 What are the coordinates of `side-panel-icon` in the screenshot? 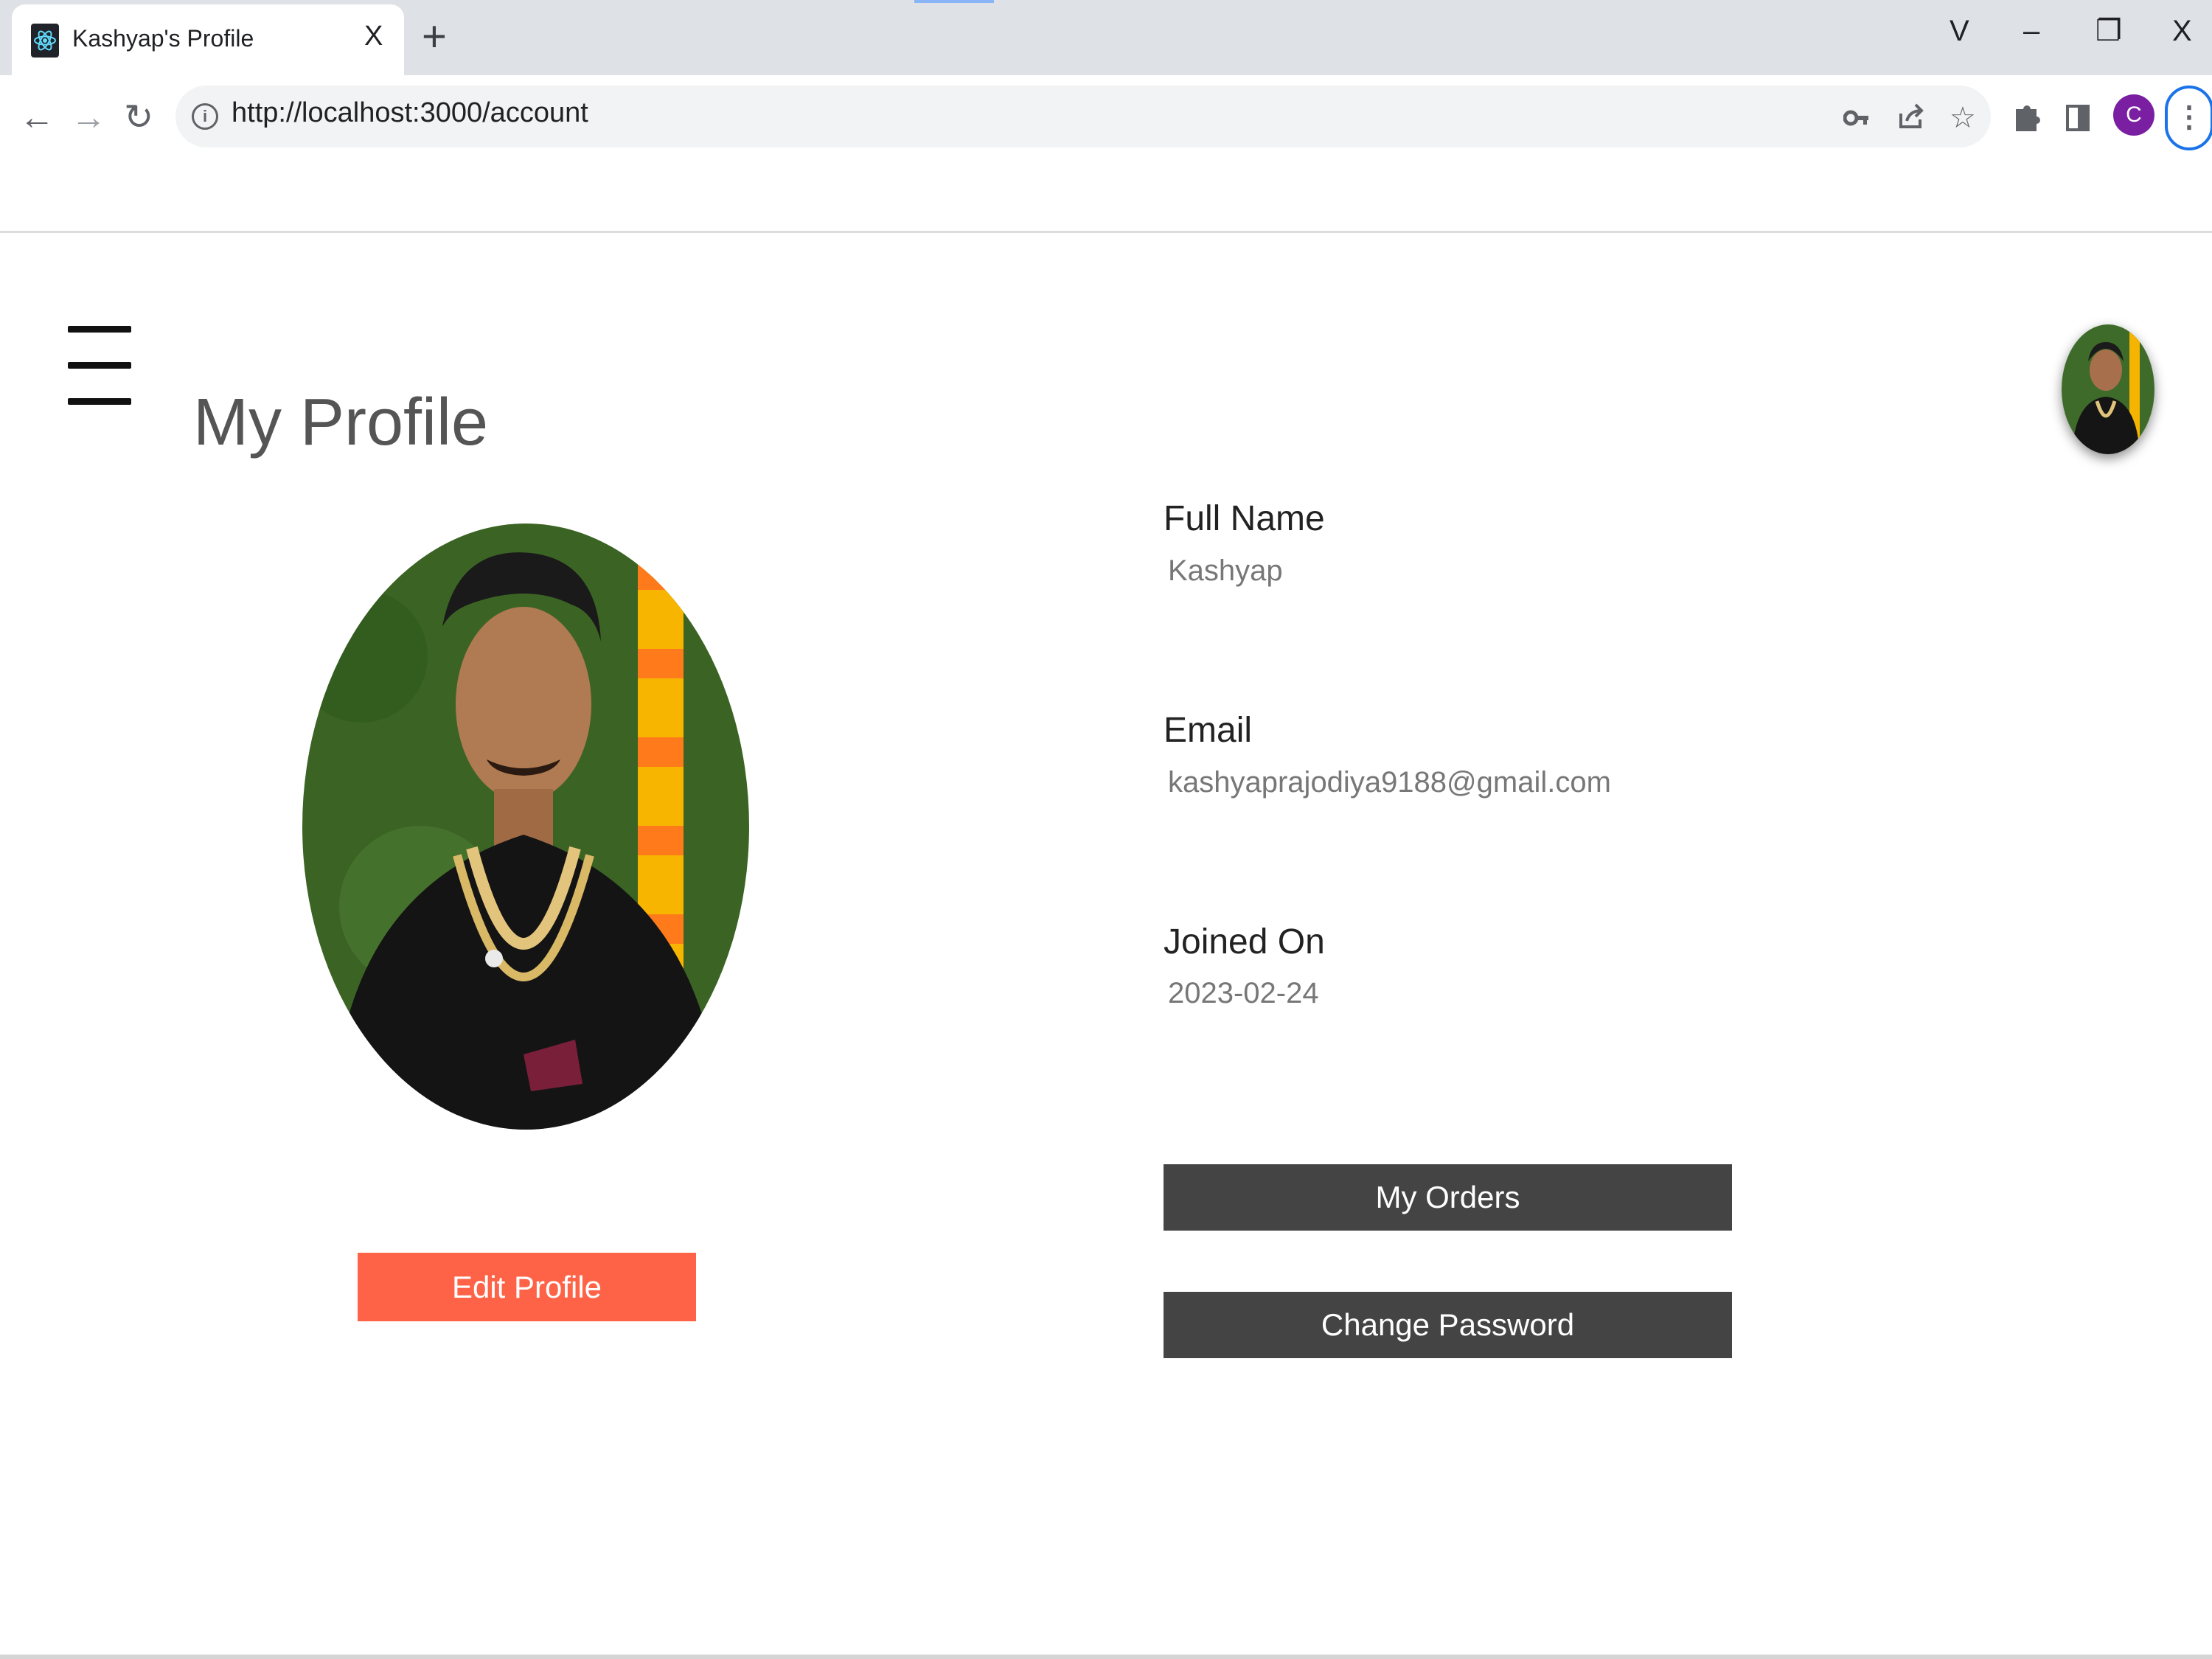 It's located at (2078, 124).